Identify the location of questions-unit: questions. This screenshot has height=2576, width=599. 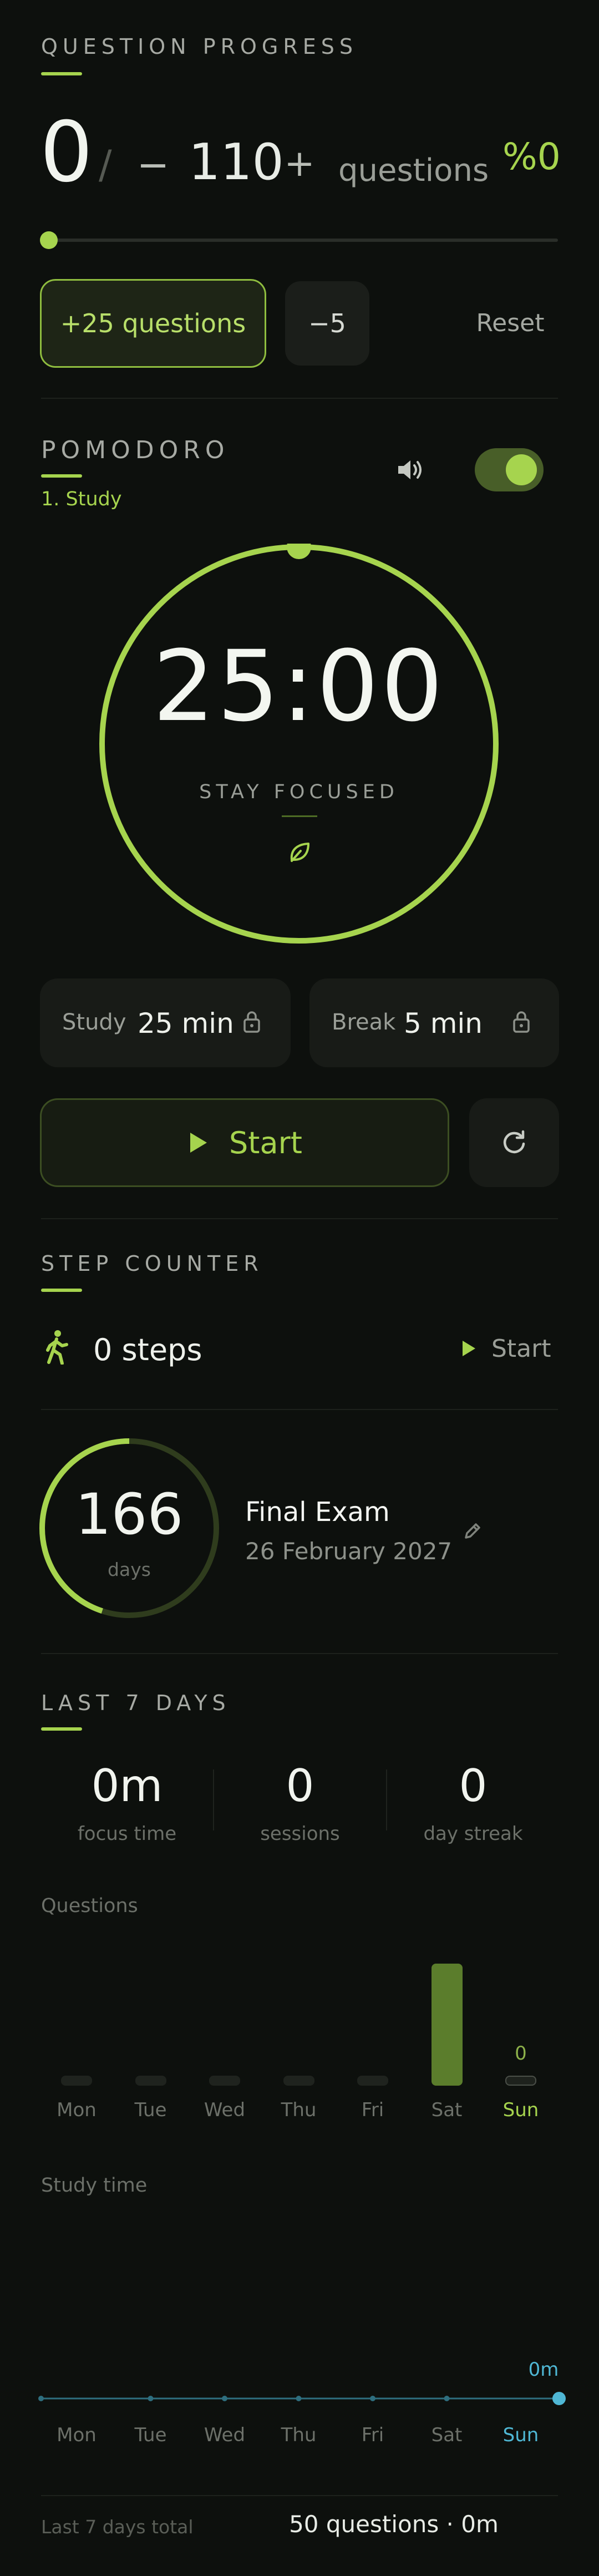
(413, 171).